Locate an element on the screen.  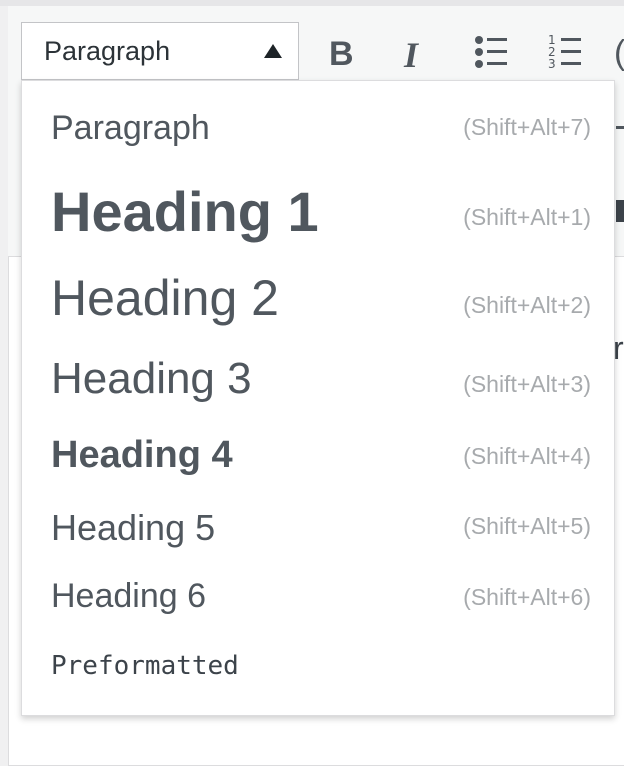
menu-item-paragraph: Paragraph (Shift+Alt+7) is located at coordinates (318, 125).